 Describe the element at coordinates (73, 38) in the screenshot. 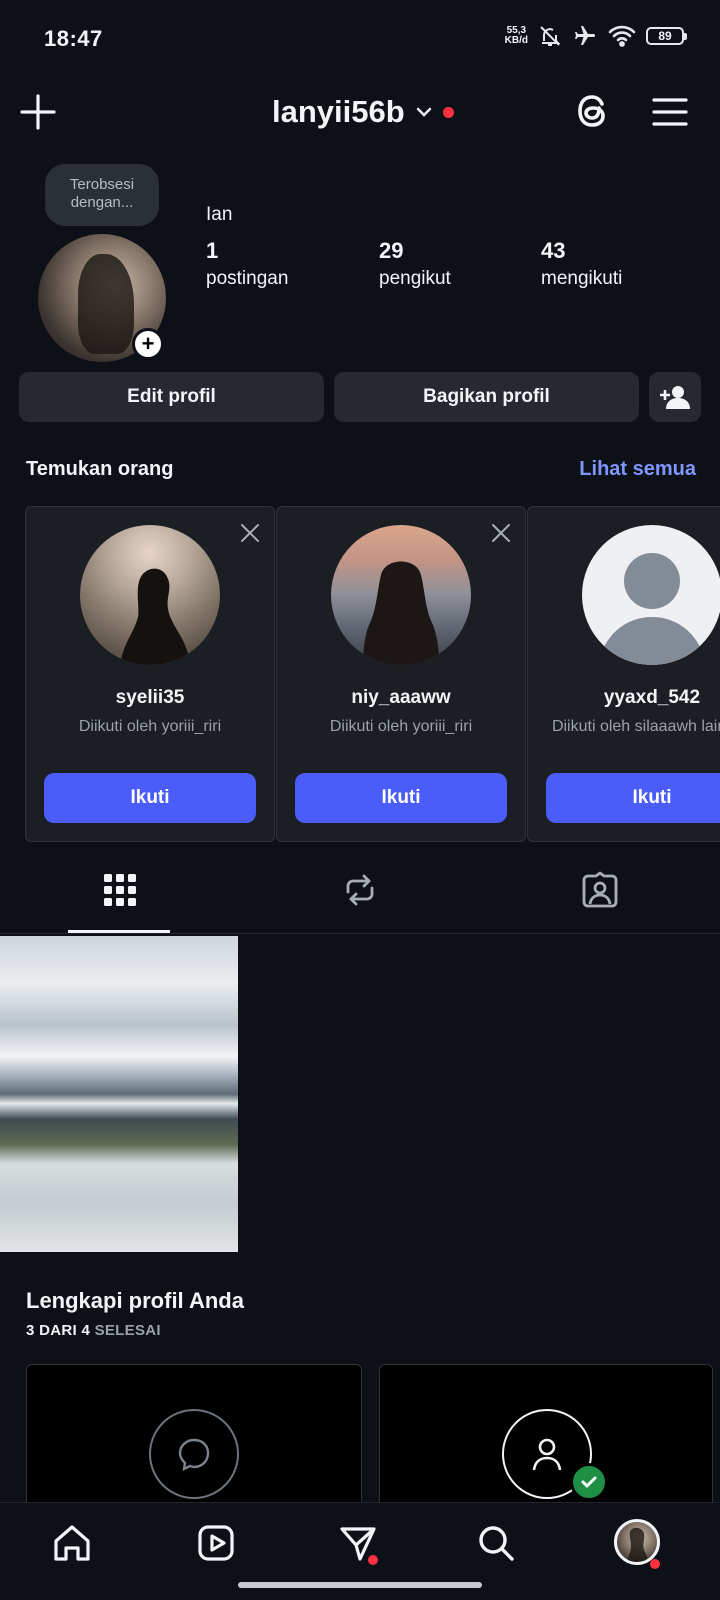

I see `status-time: 18:47` at that location.